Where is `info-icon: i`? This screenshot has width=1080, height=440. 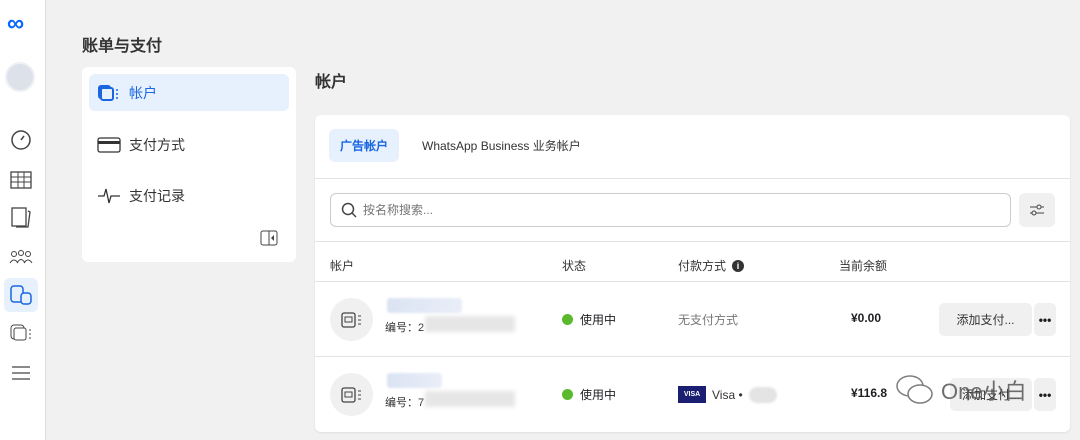
info-icon: i is located at coordinates (738, 265).